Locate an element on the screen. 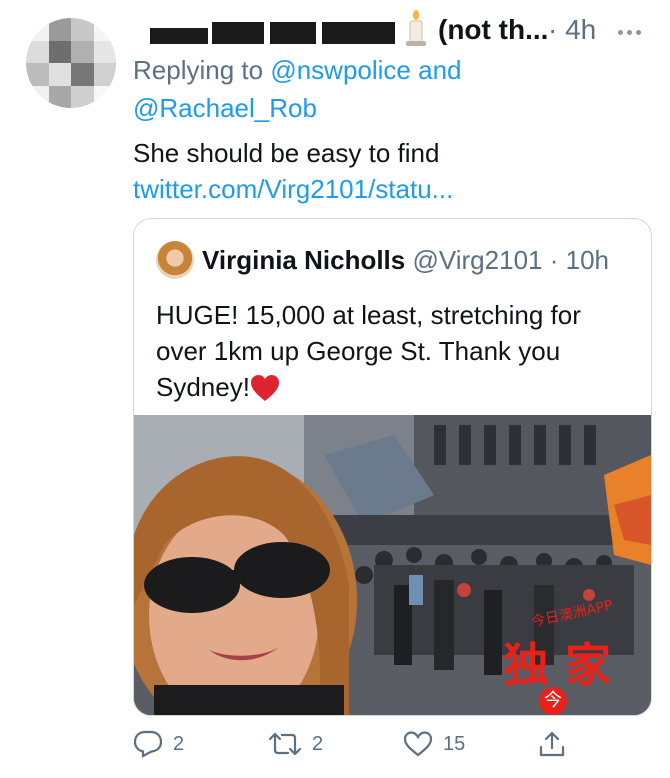  mention-nswpolice: @nswpolice is located at coordinates (340, 70).